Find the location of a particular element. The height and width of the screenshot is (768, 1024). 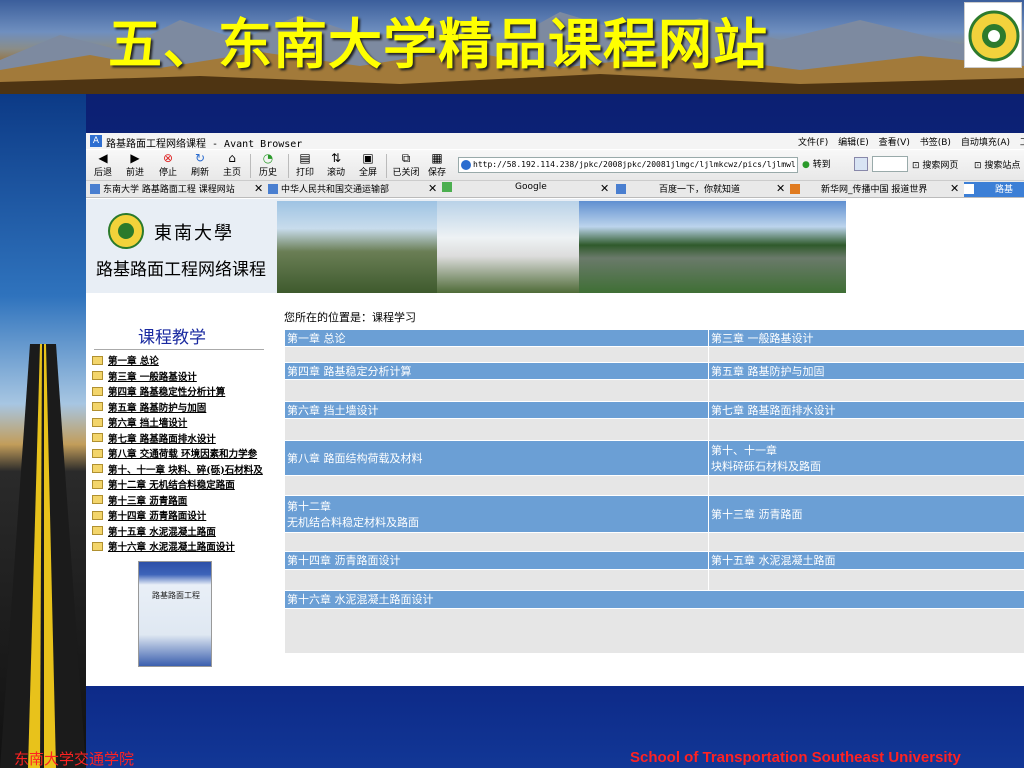

search-input is located at coordinates (890, 164).